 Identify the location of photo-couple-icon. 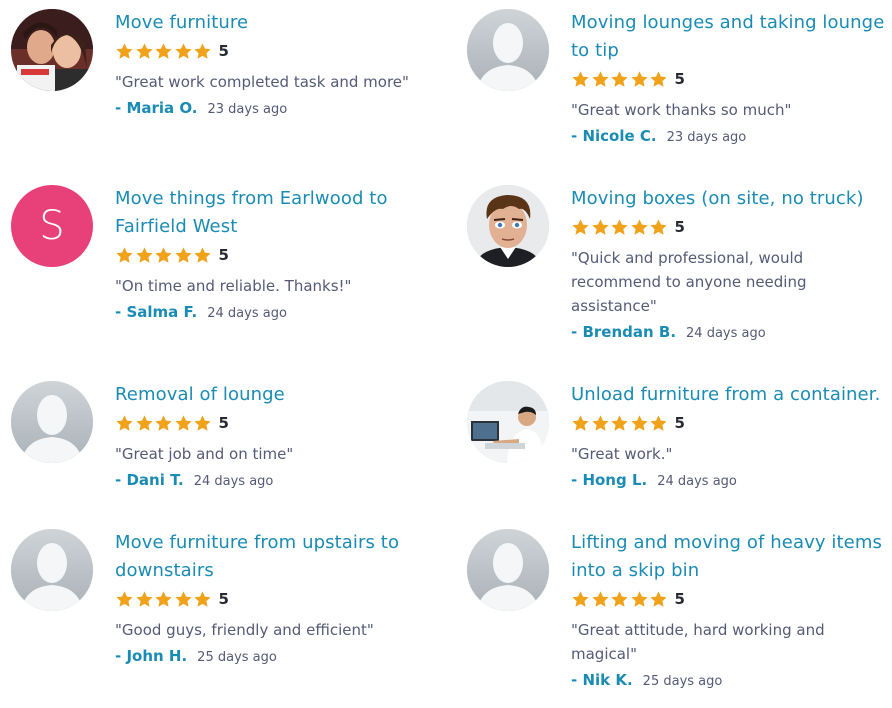
(52, 50).